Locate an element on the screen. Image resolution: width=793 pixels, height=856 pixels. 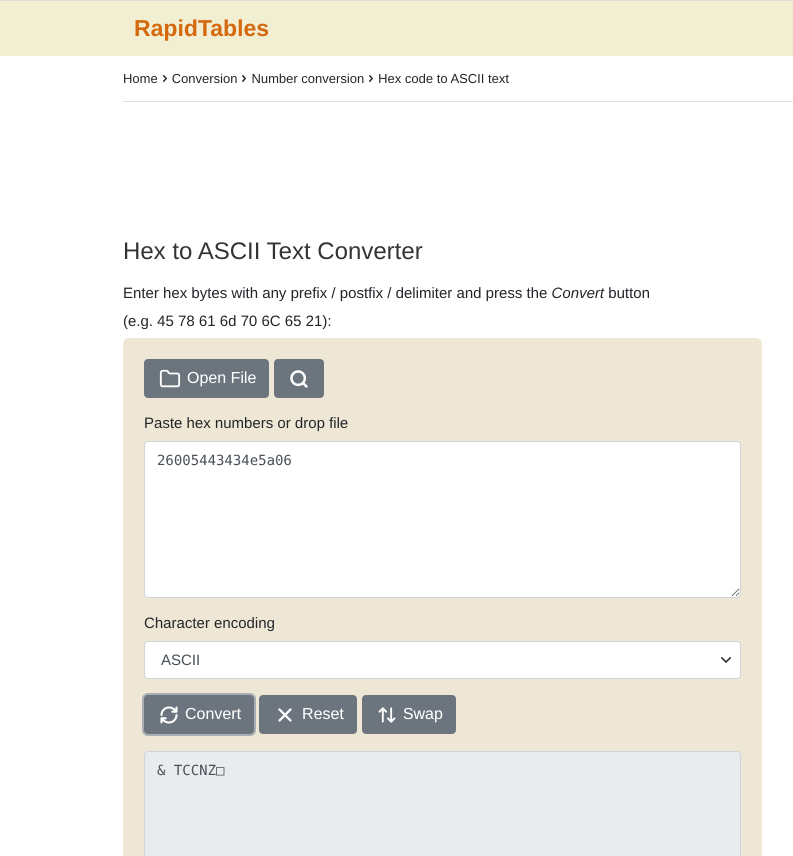
page-title: Hex to ASCII Text Converter is located at coordinates (273, 252).